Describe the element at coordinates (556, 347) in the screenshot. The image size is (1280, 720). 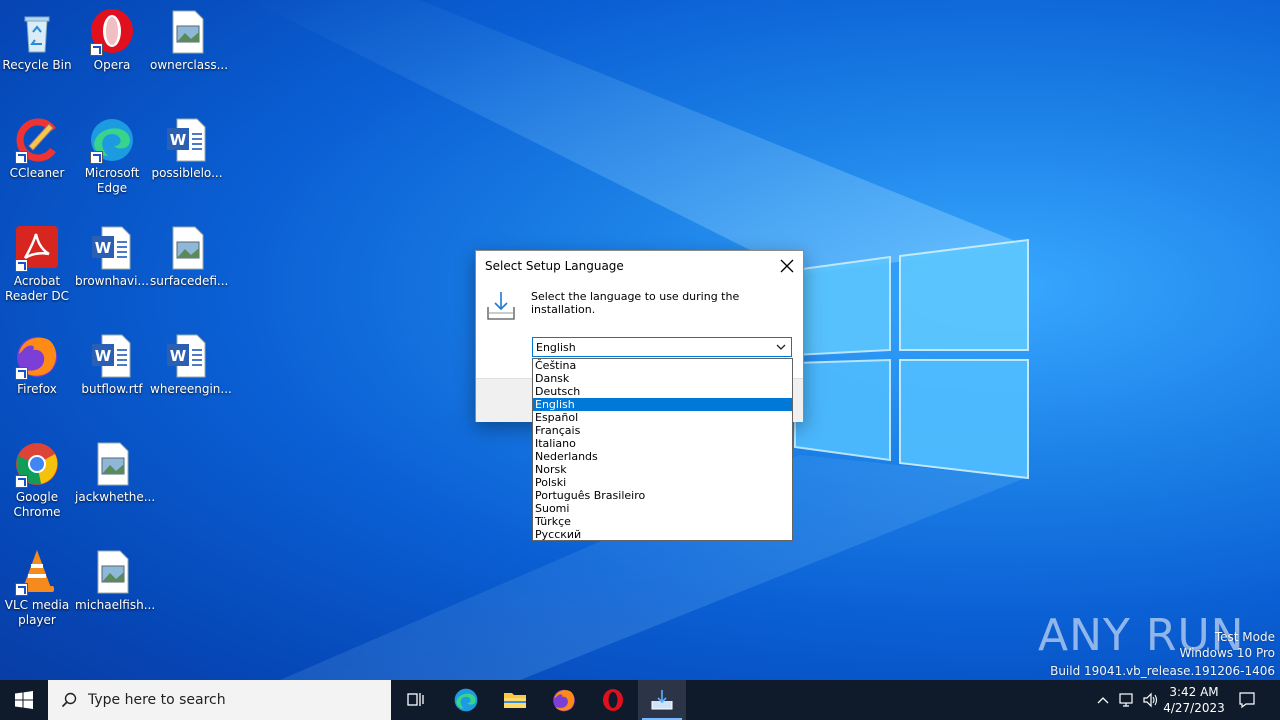
I see `language-select-value: English` at that location.